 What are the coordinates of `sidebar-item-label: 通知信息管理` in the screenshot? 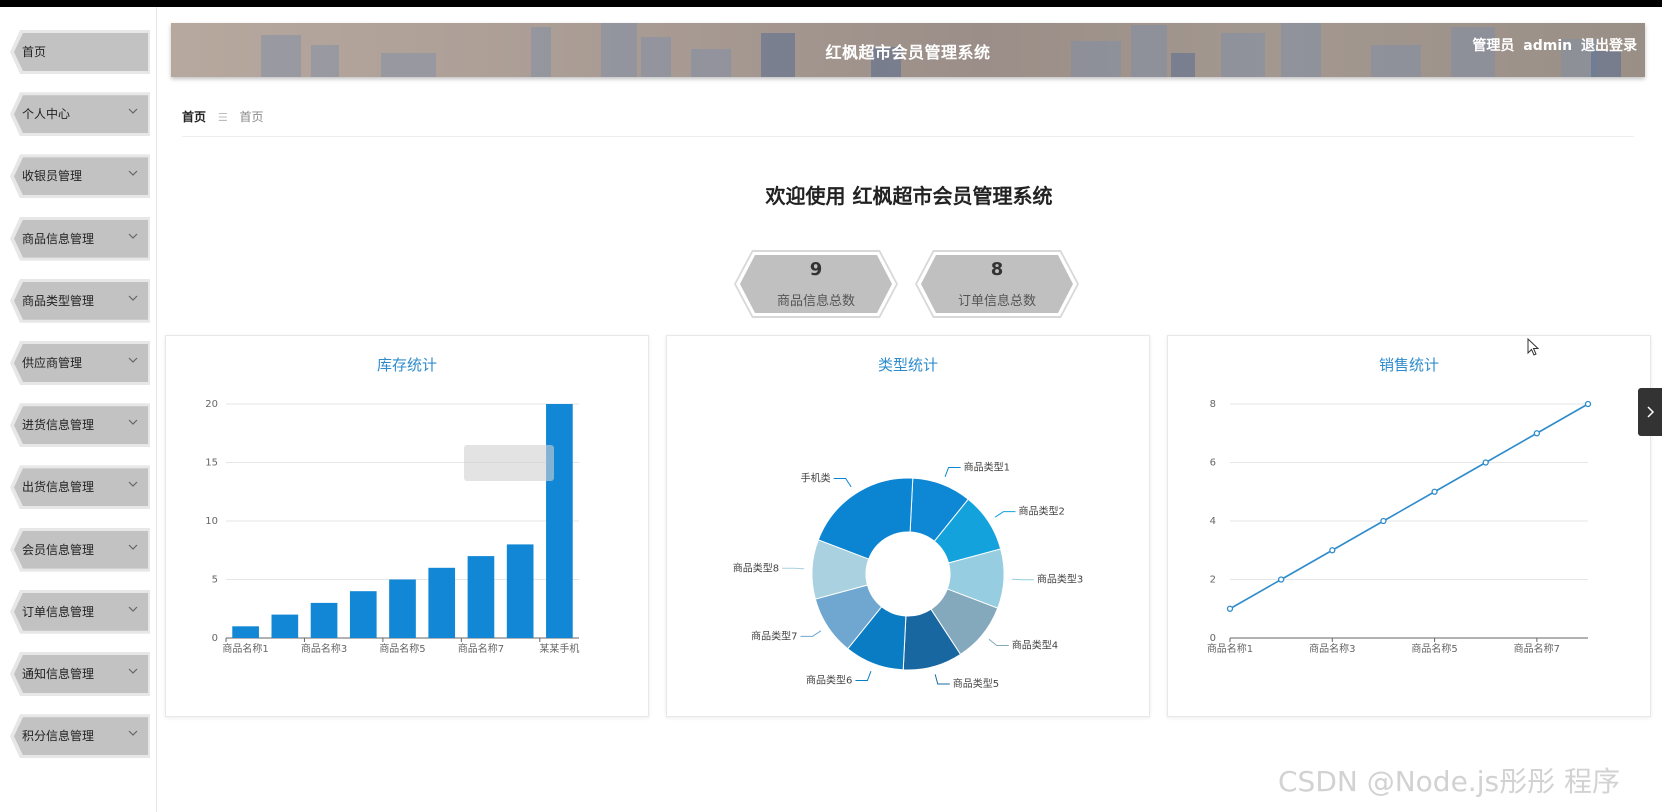 It's located at (58, 674).